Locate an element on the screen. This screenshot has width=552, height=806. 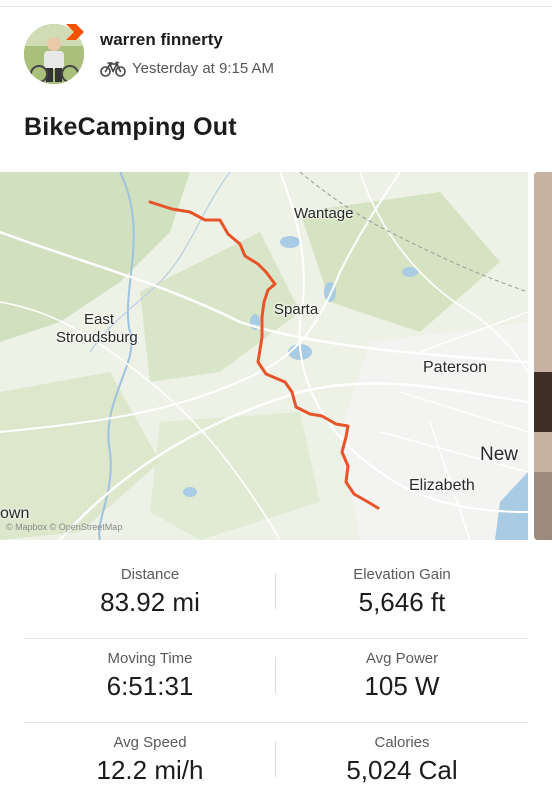
map-attribution: © Mapbox © OpenStreetMap is located at coordinates (64, 527).